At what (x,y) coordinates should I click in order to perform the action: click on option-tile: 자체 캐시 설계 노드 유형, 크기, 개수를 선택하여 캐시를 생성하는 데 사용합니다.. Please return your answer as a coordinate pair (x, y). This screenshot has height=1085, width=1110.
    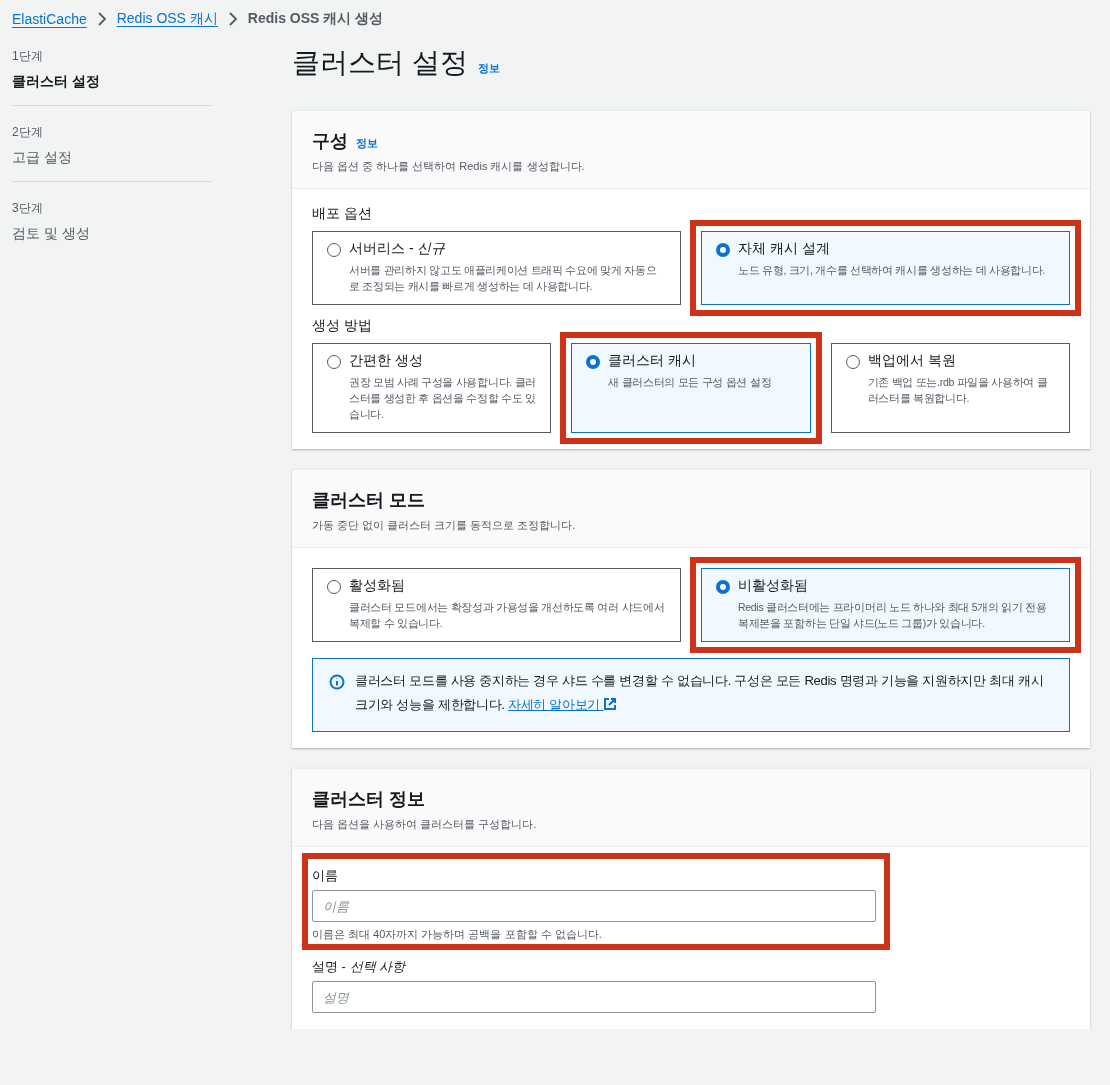
    Looking at the image, I should click on (885, 268).